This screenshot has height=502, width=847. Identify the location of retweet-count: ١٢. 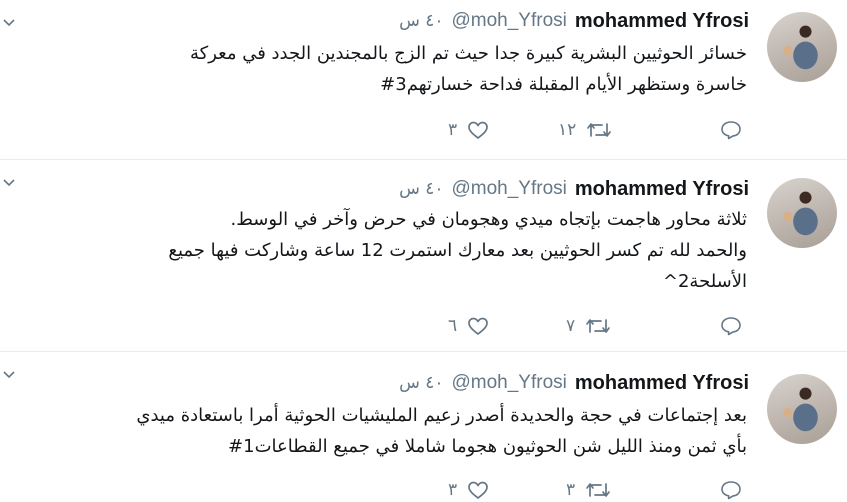
(567, 130).